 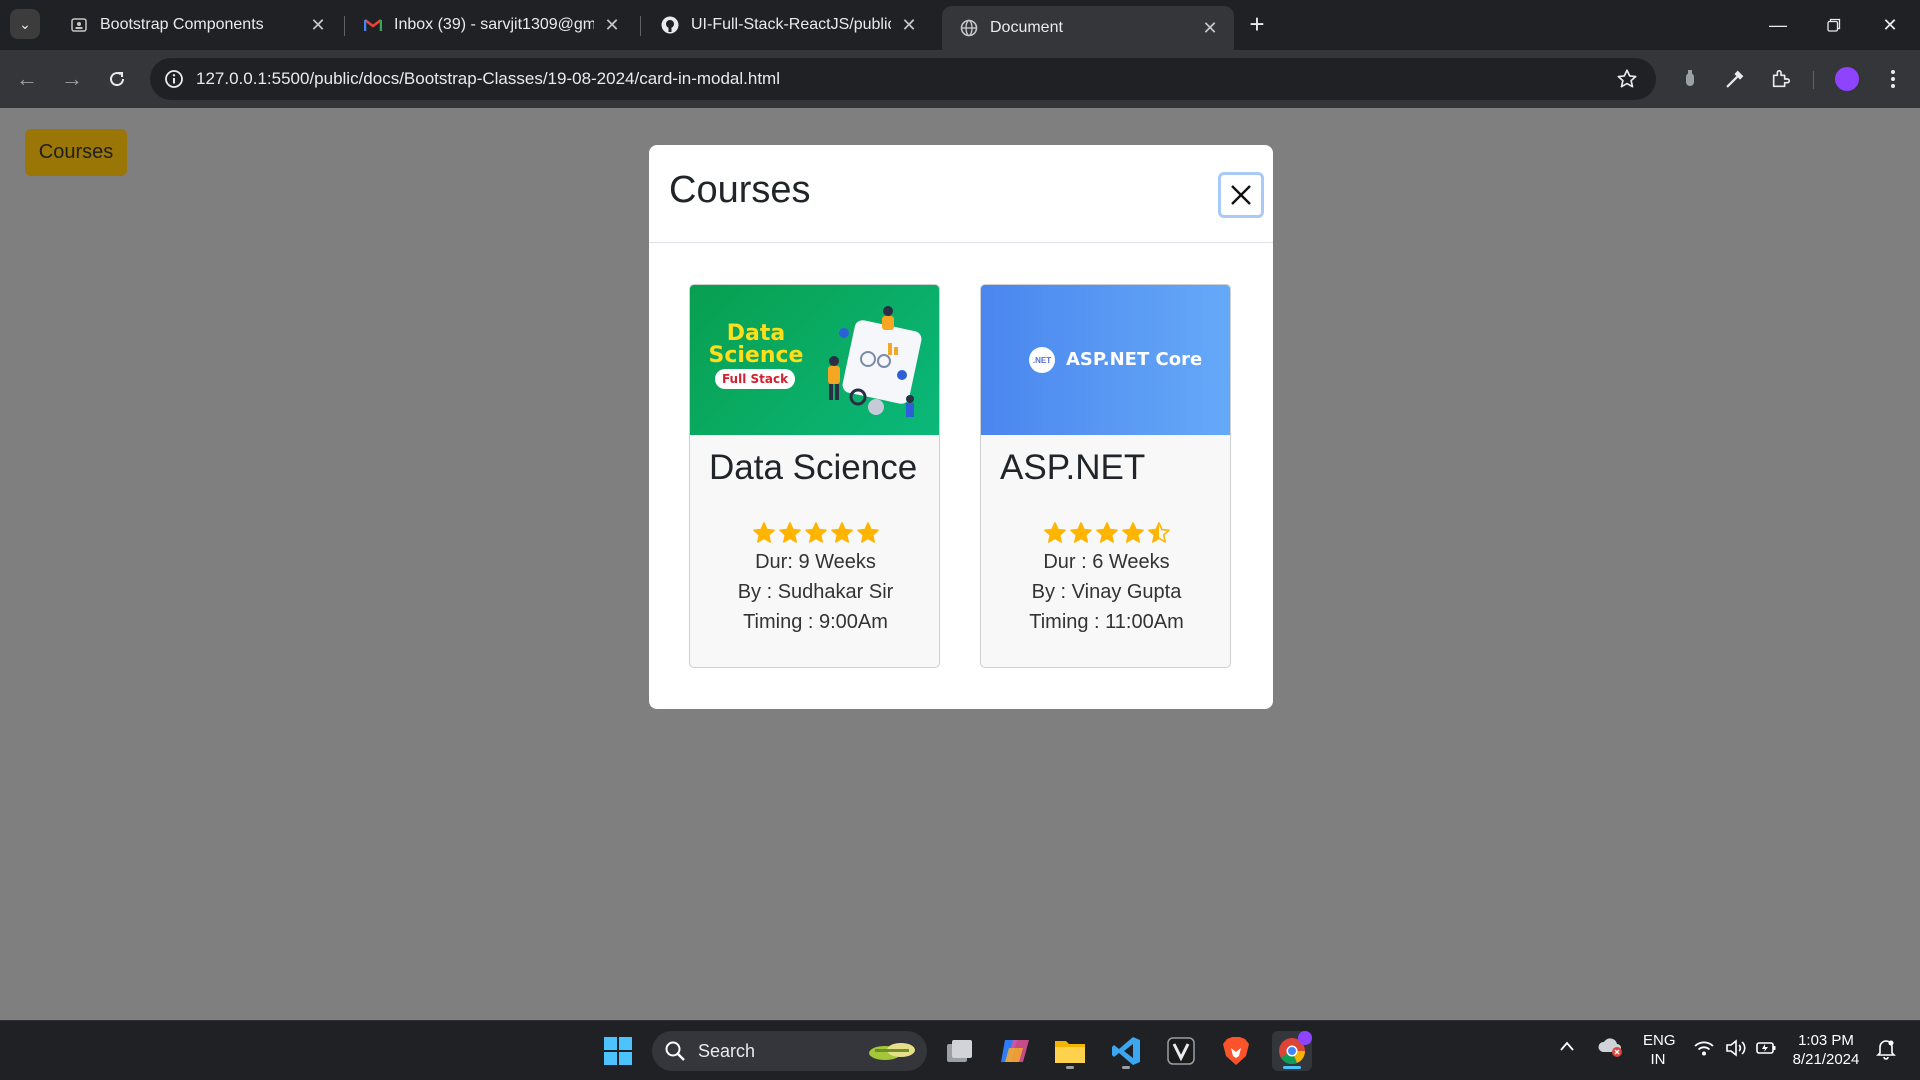 I want to click on back-button: ←, so click(x=27, y=79).